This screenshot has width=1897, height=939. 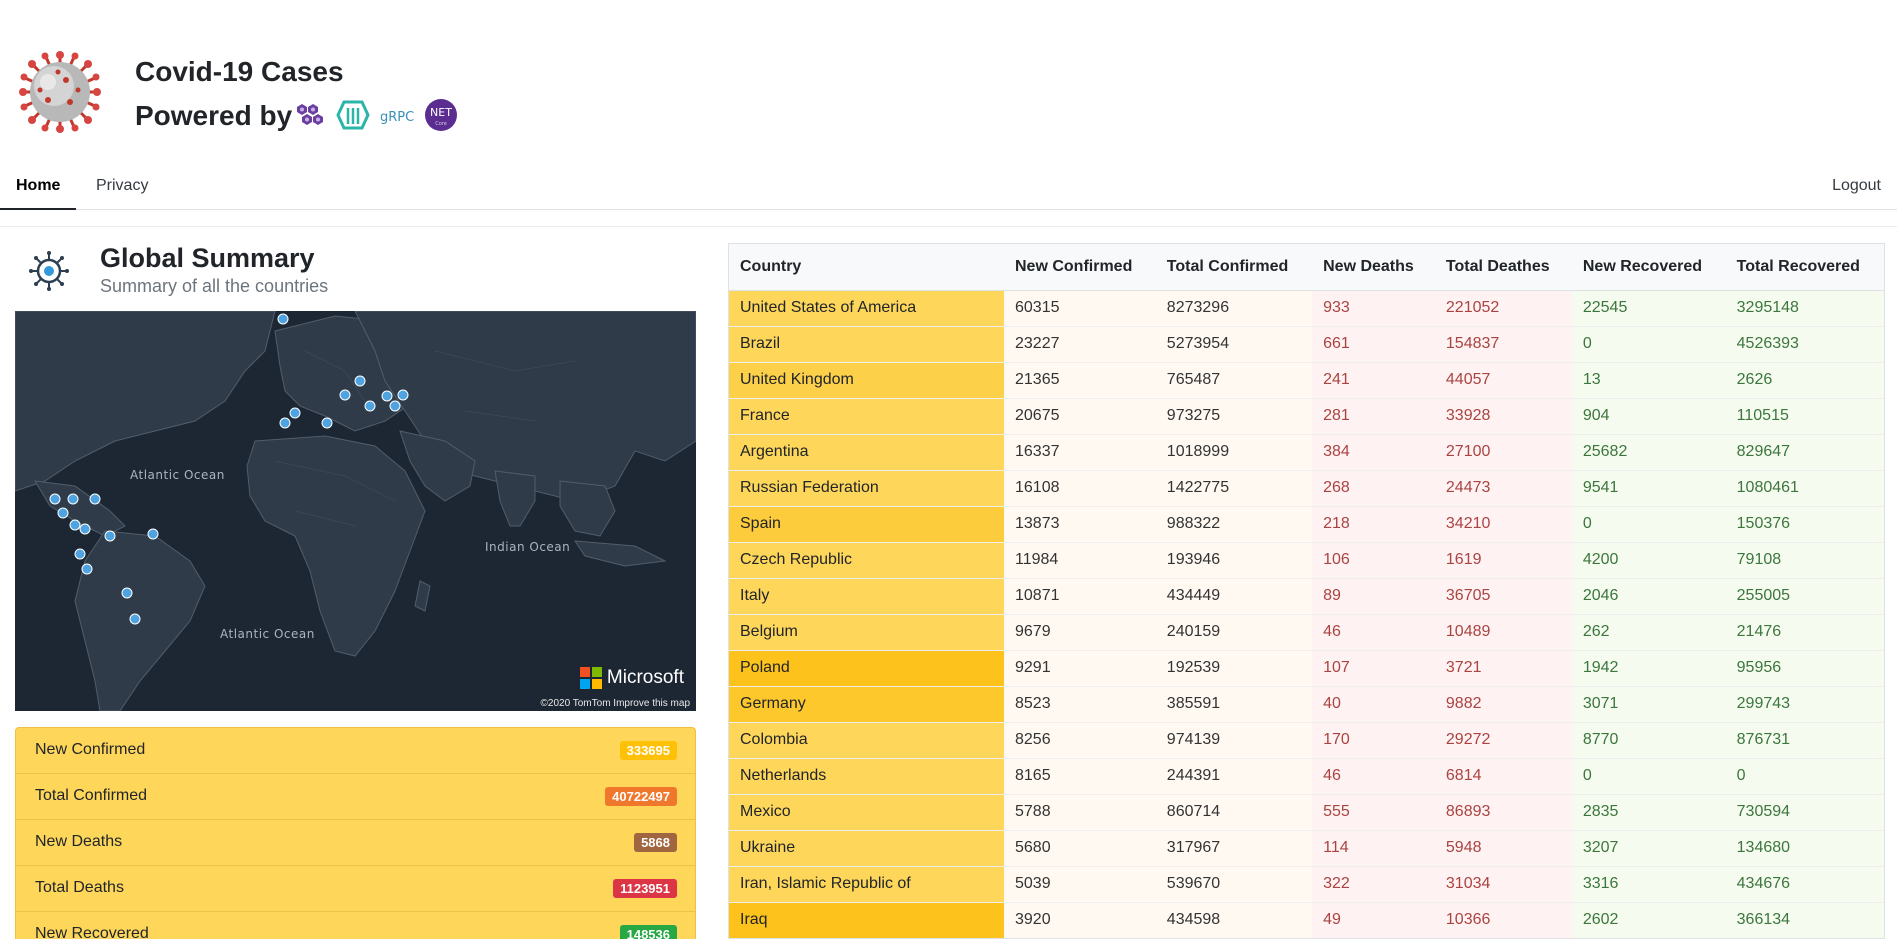 What do you see at coordinates (648, 932) in the screenshot?
I see `summary-badge: 148536` at bounding box center [648, 932].